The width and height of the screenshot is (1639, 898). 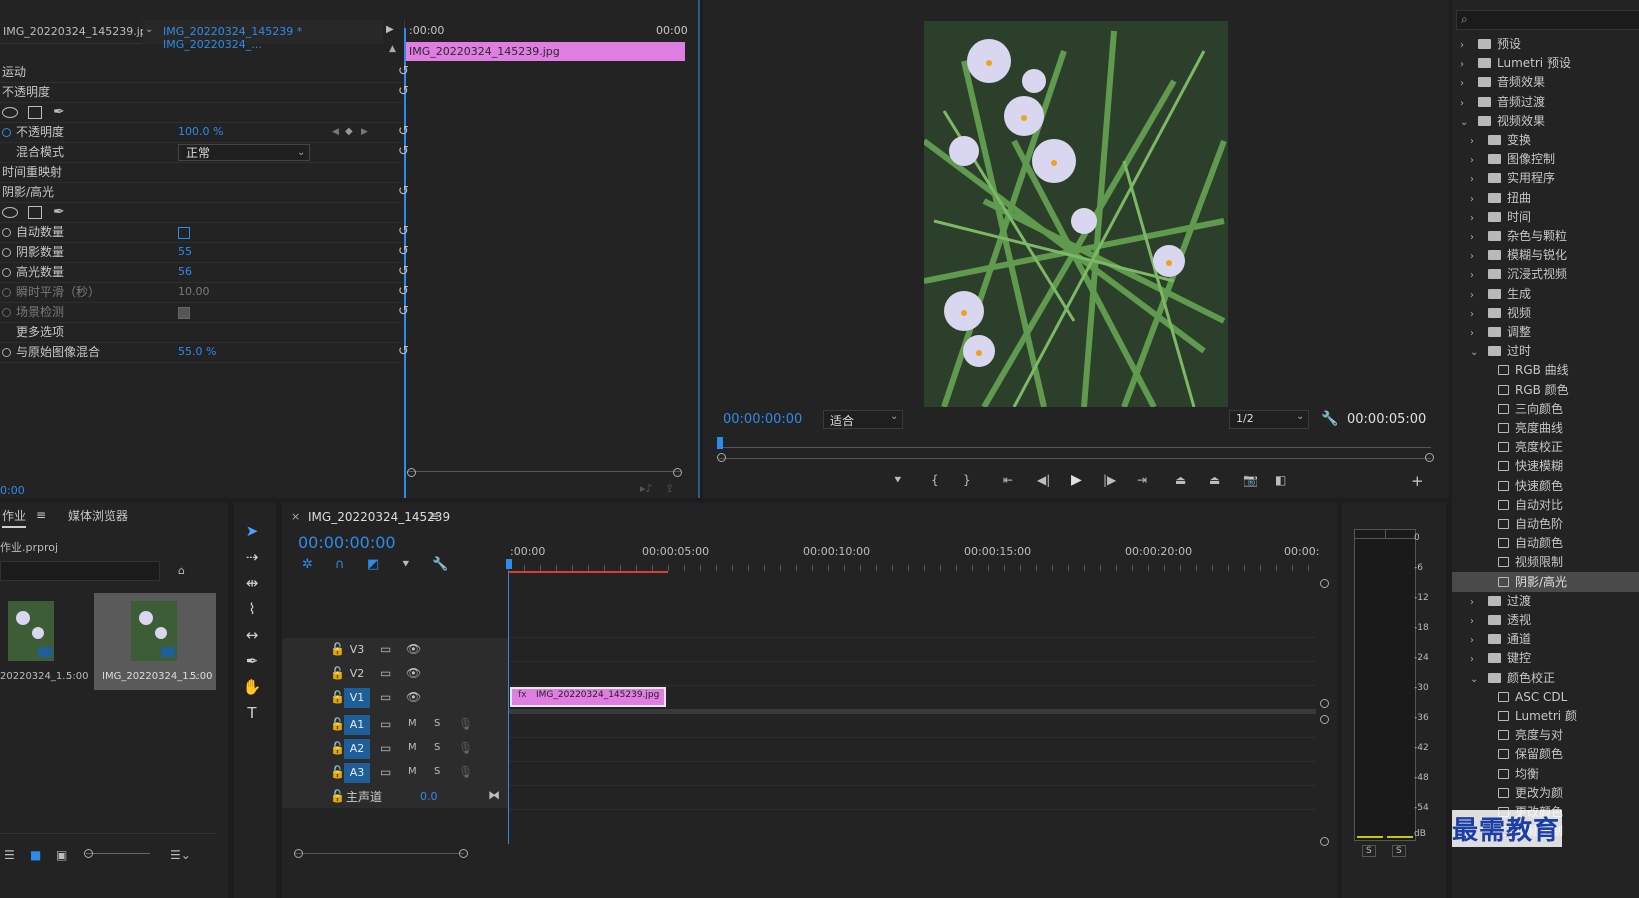 I want to click on master-volume-value: 0.0, so click(x=429, y=796).